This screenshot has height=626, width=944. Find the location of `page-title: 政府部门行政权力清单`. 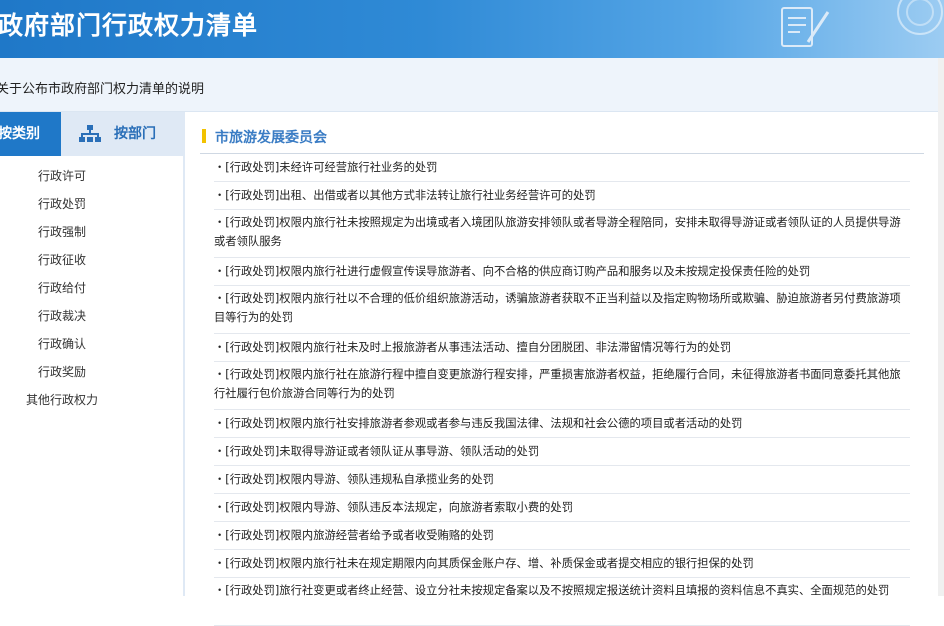

page-title: 政府部门行政权力清单 is located at coordinates (129, 25).